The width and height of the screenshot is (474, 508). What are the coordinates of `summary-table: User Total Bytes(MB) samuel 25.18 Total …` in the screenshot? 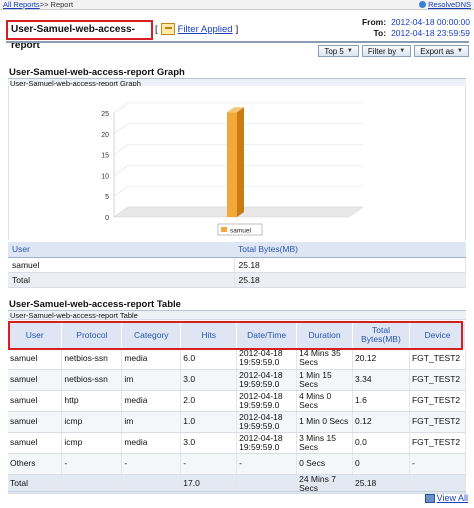 It's located at (237, 265).